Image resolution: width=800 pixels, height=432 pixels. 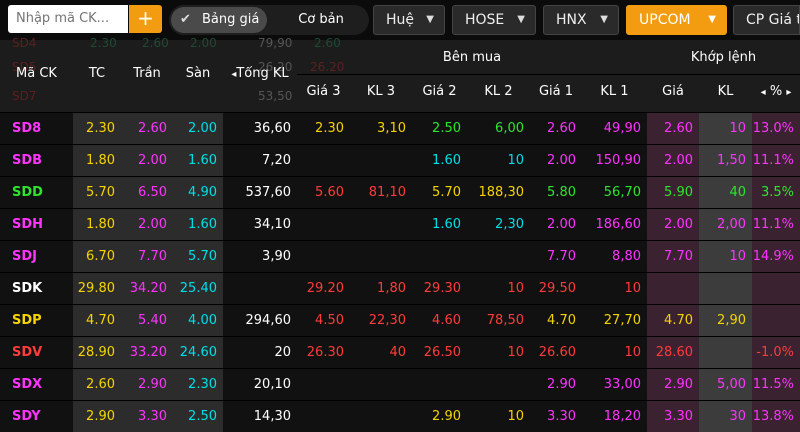 What do you see at coordinates (676, 20) in the screenshot?
I see `tab-upcom: UPCOM ▼` at bounding box center [676, 20].